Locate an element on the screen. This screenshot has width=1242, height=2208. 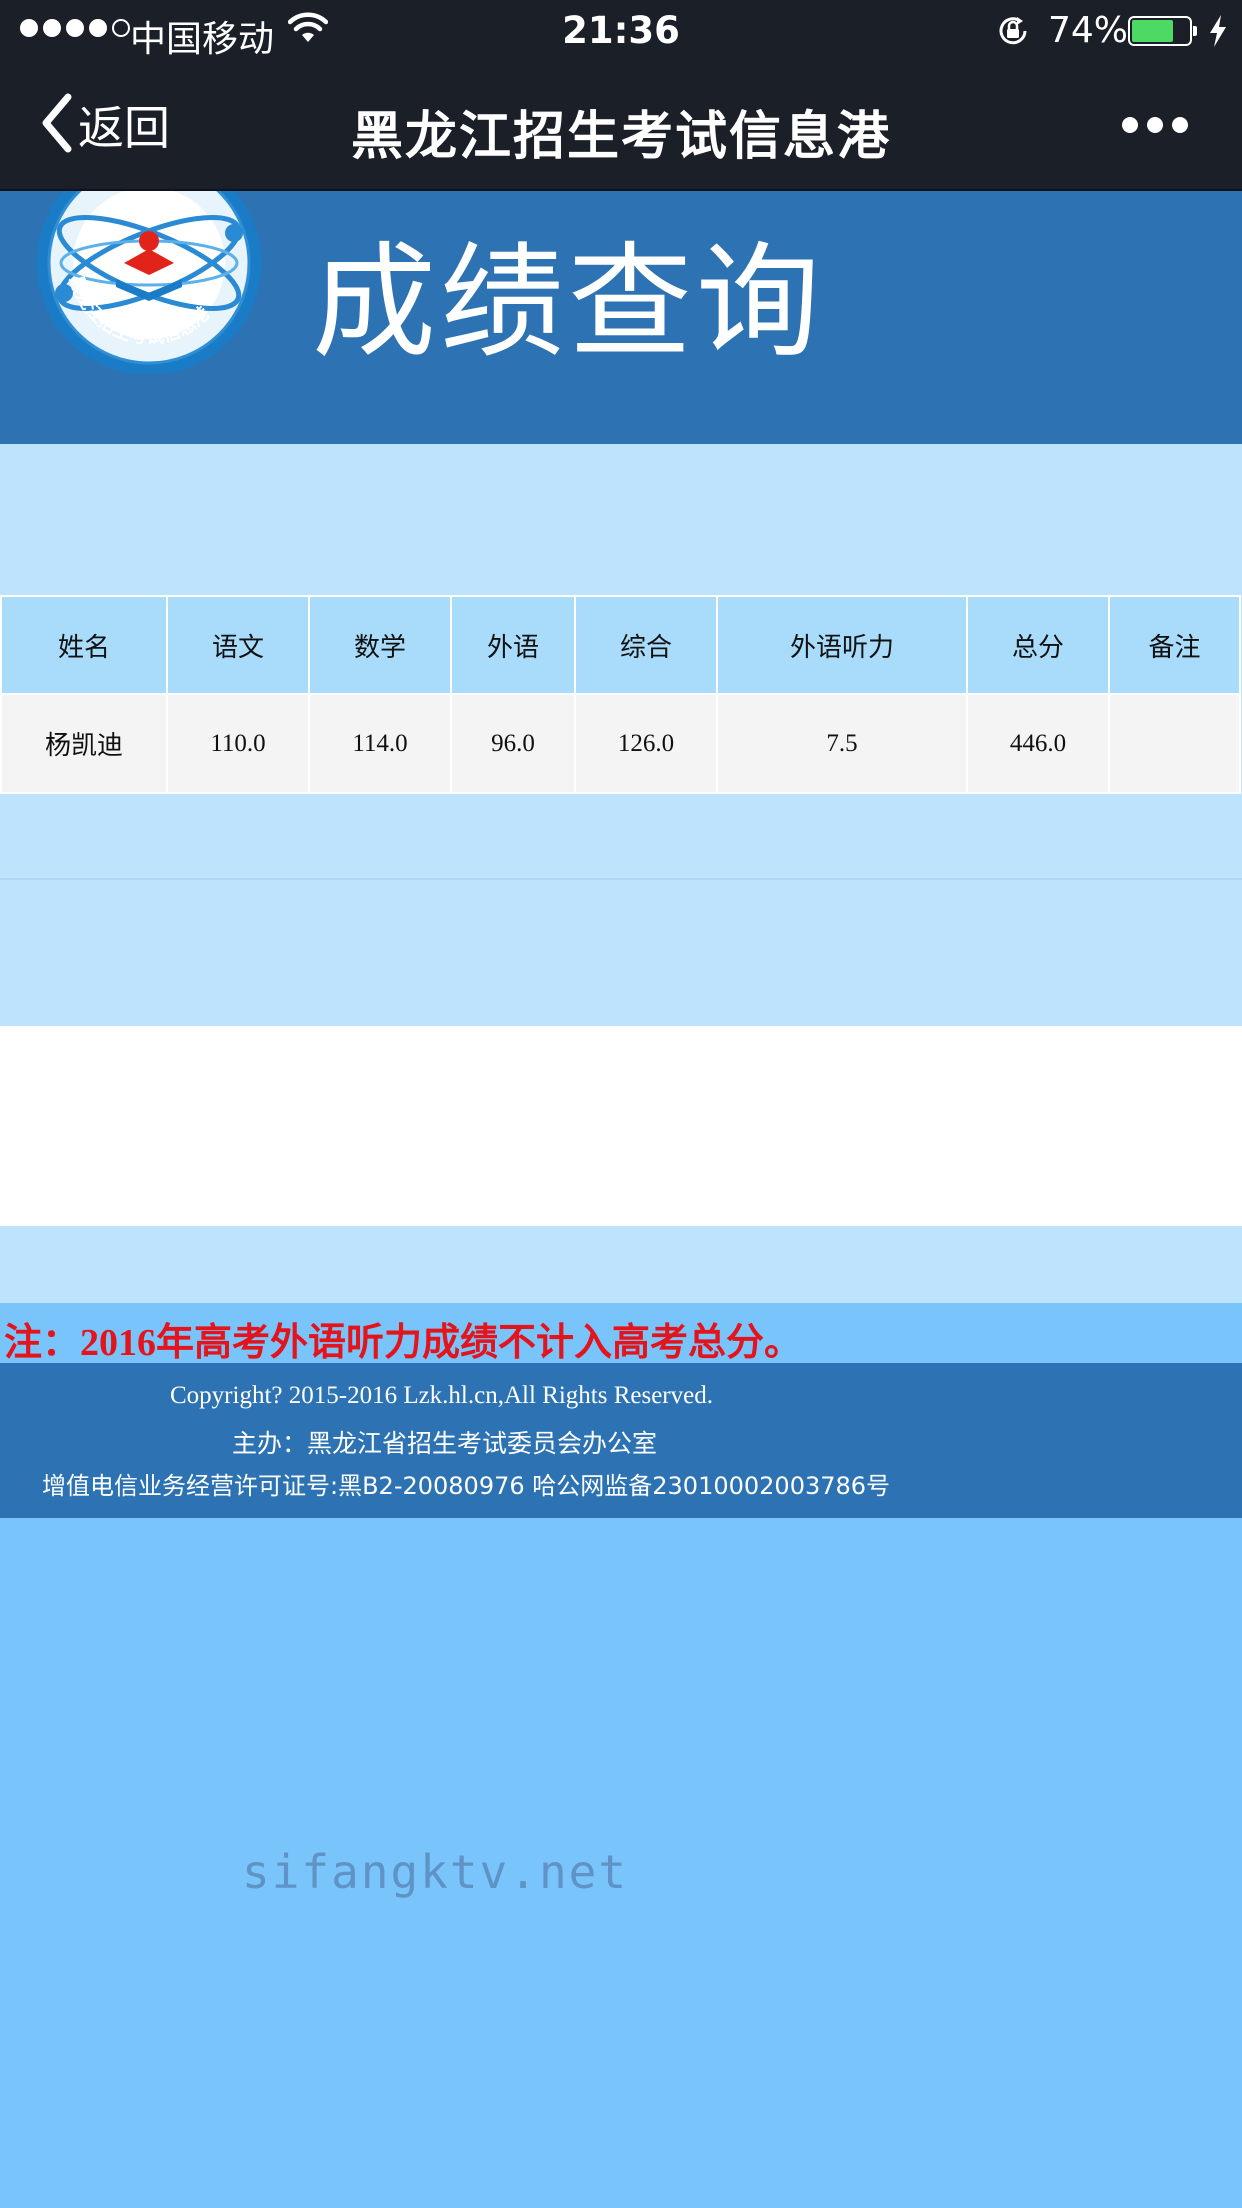
header-math: 数学 is located at coordinates (380, 645).